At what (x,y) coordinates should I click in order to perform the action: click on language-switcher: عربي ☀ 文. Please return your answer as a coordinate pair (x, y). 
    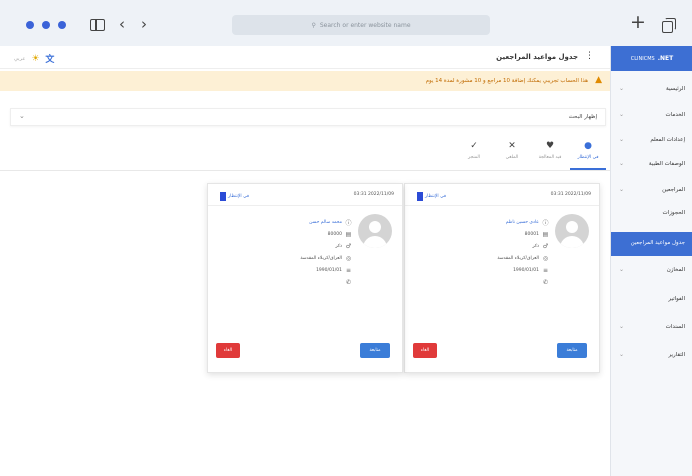
    Looking at the image, I should click on (34, 59).